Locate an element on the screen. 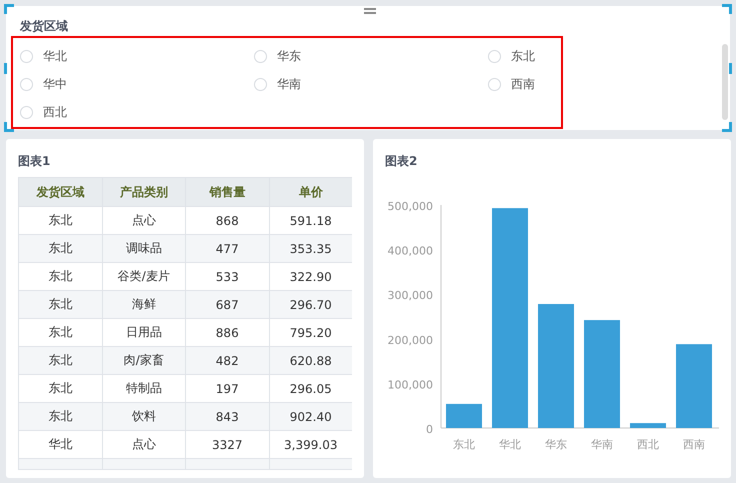  table-cell: 调味品 is located at coordinates (144, 248).